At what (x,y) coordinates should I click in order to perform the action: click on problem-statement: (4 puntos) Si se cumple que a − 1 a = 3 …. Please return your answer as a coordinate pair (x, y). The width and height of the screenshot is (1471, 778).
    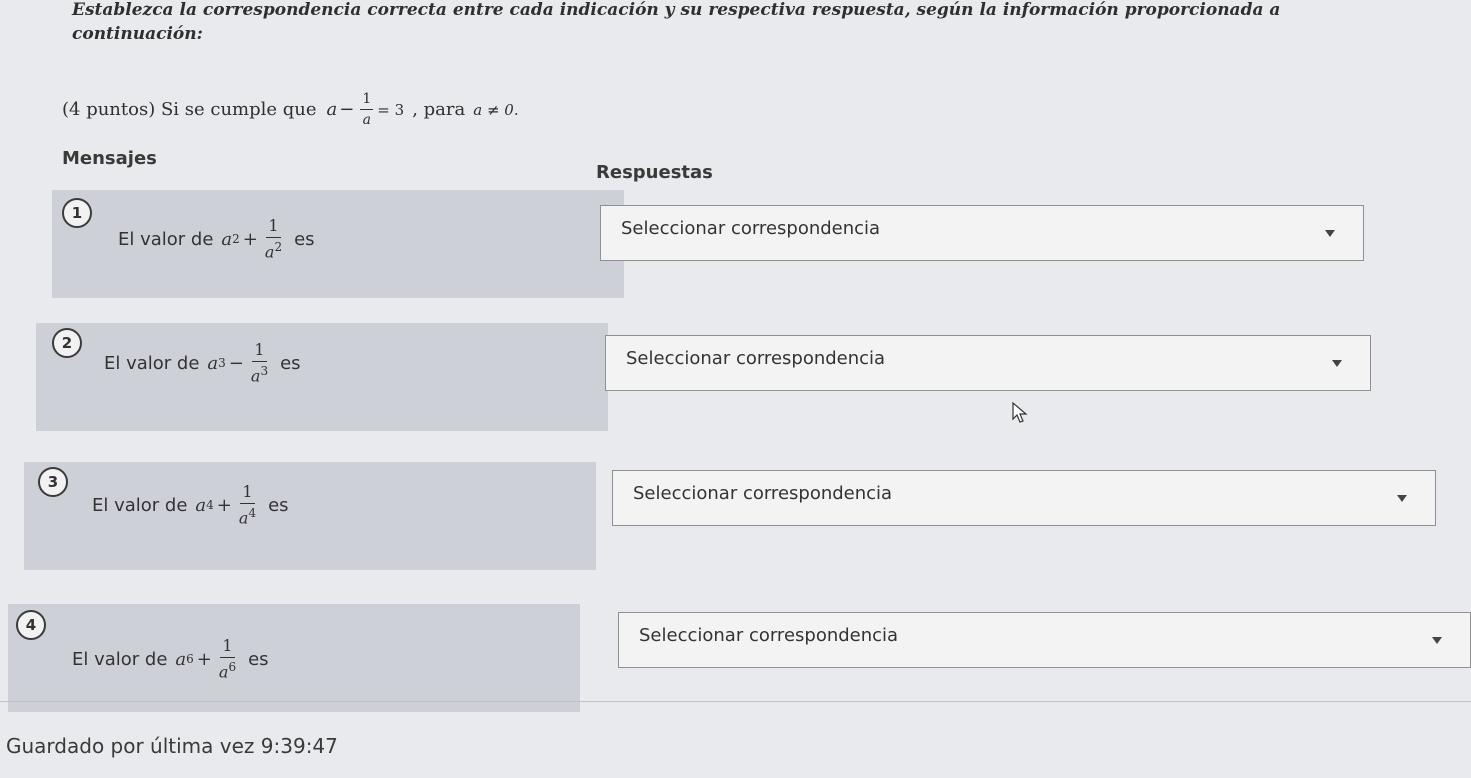
    Looking at the image, I should click on (290, 109).